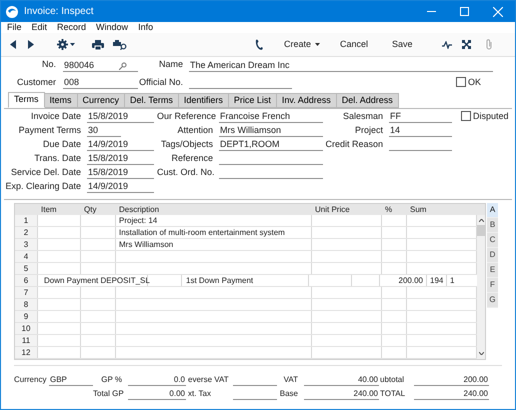  Describe the element at coordinates (157, 380) in the screenshot. I see `text-field: 0.0` at that location.